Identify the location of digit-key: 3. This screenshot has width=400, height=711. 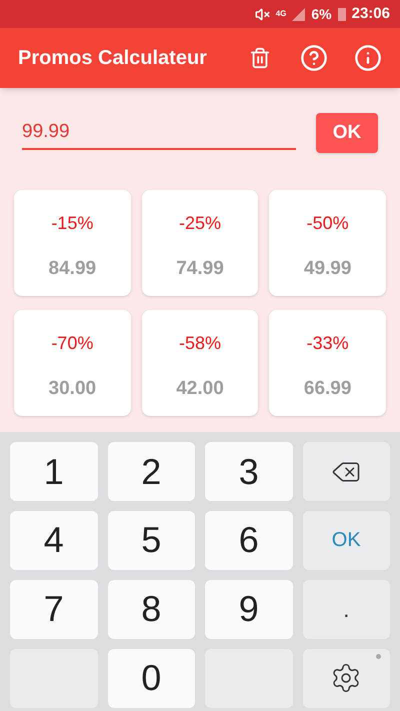
(248, 471).